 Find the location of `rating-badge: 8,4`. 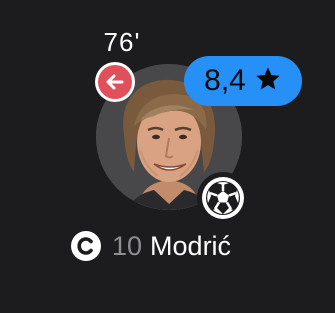

rating-badge: 8,4 is located at coordinates (243, 81).